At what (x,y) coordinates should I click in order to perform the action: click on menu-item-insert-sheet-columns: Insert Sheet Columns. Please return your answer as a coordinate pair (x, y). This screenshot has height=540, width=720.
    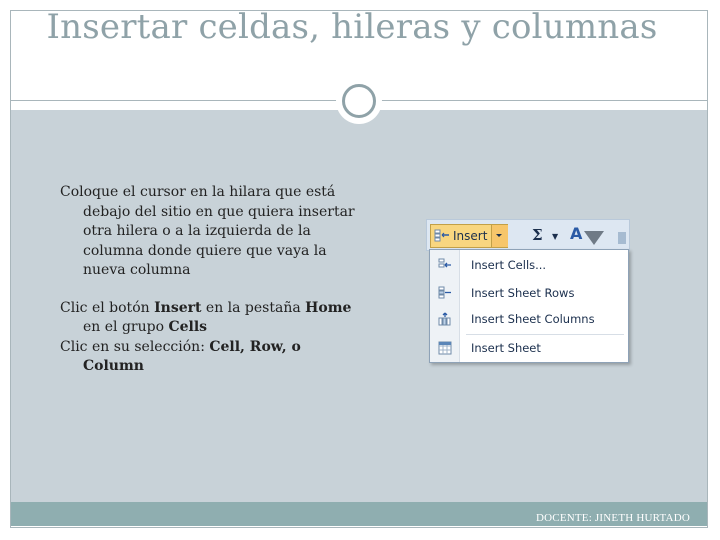
    Looking at the image, I should click on (529, 320).